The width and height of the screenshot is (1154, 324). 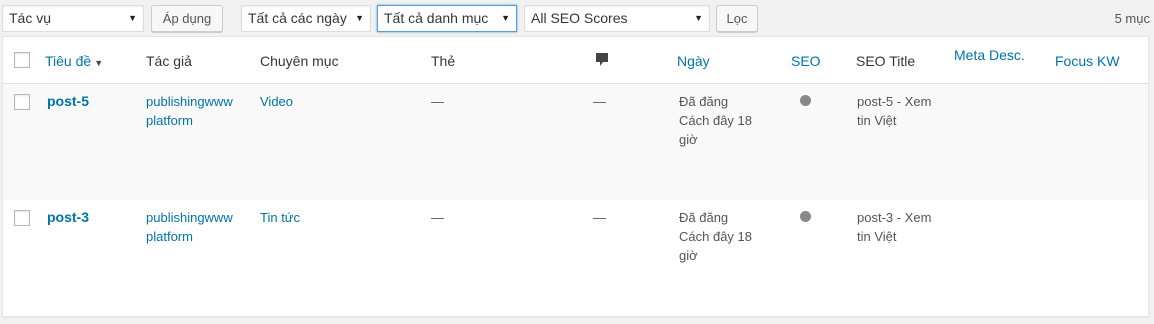 What do you see at coordinates (806, 61) in the screenshot?
I see `column-seo: SEO` at bounding box center [806, 61].